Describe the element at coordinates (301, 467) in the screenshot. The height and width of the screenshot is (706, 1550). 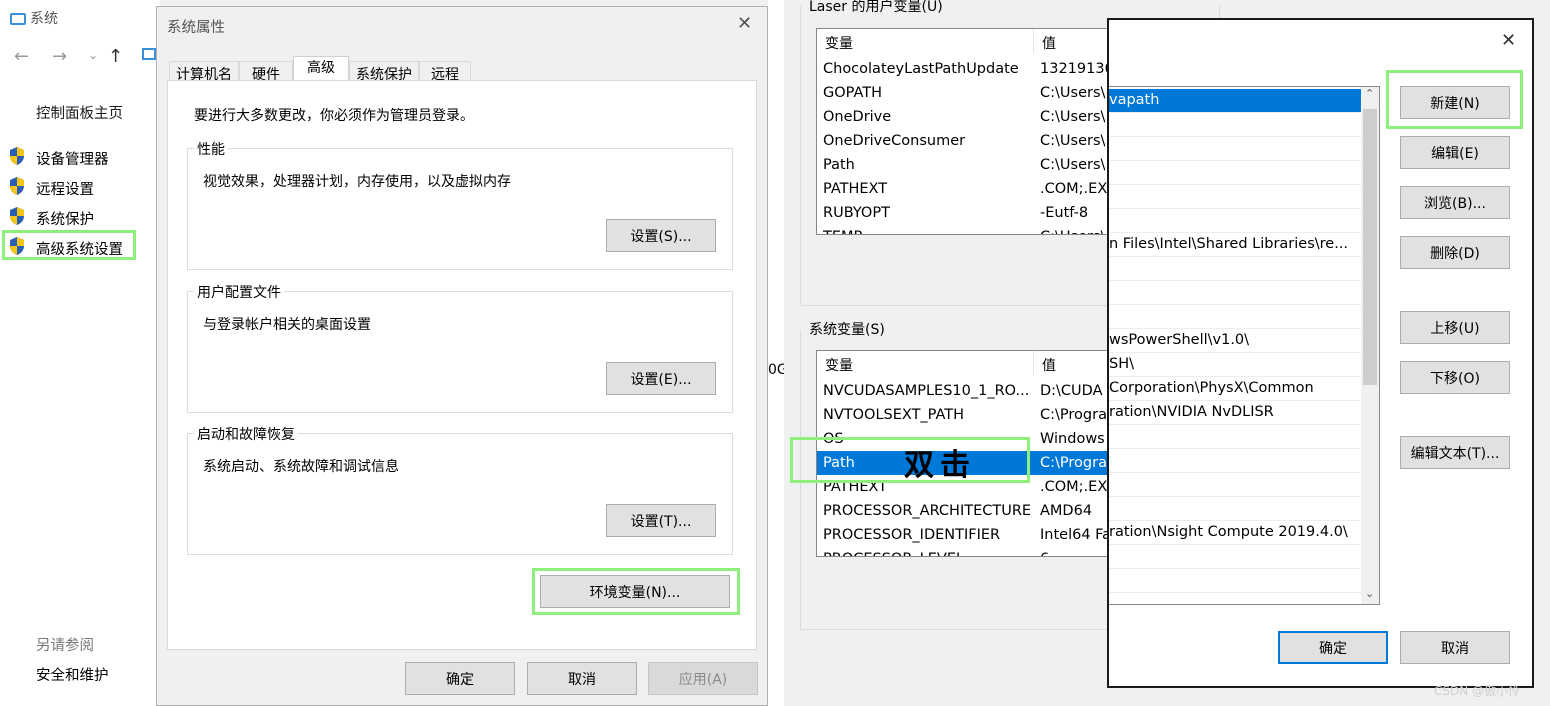
I see `startup-recovery-desc: 系统启动、系统故障和调试信息` at that location.